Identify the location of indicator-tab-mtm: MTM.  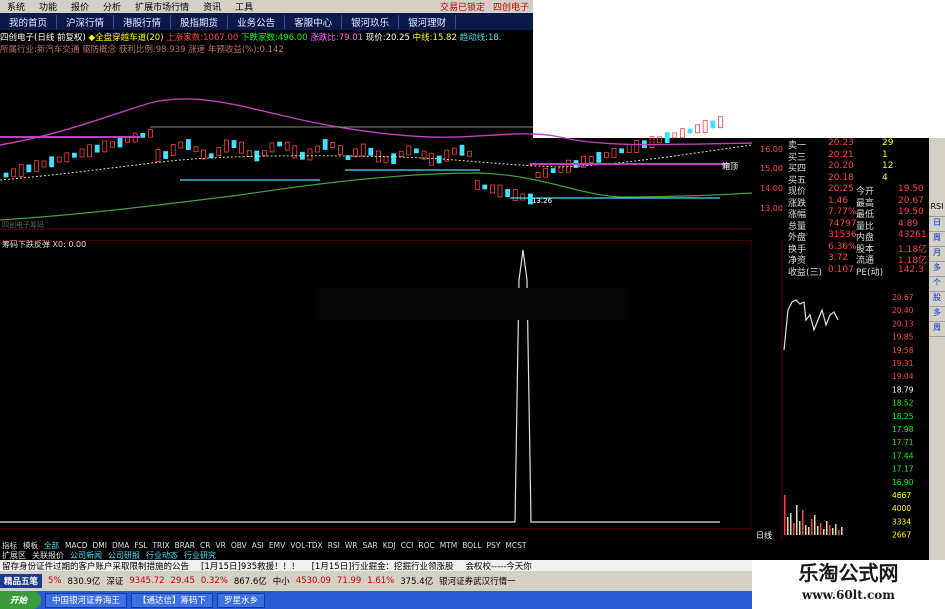
(449, 545).